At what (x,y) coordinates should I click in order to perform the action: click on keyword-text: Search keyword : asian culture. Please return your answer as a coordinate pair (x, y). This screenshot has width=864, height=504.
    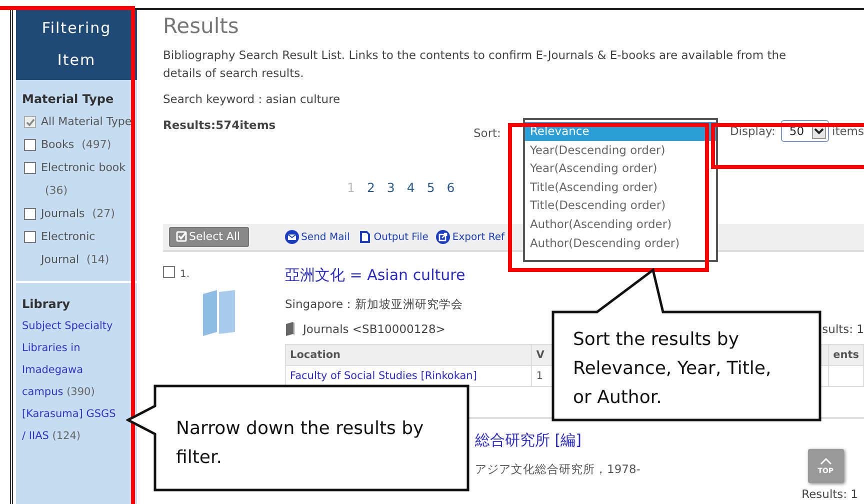
    Looking at the image, I should click on (252, 99).